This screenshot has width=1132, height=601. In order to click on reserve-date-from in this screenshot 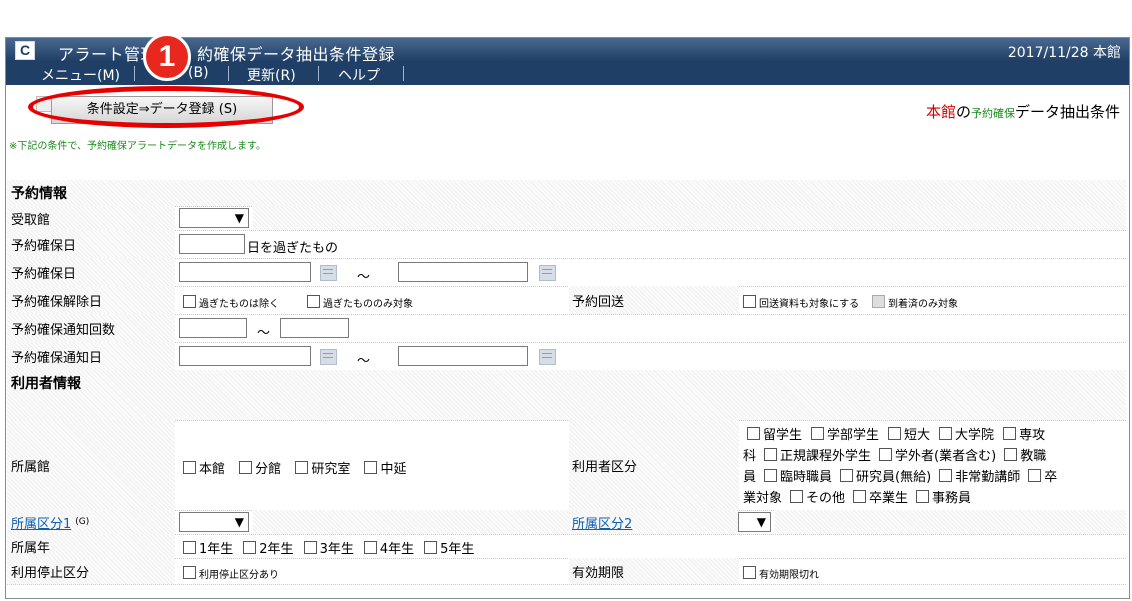, I will do `click(245, 272)`.